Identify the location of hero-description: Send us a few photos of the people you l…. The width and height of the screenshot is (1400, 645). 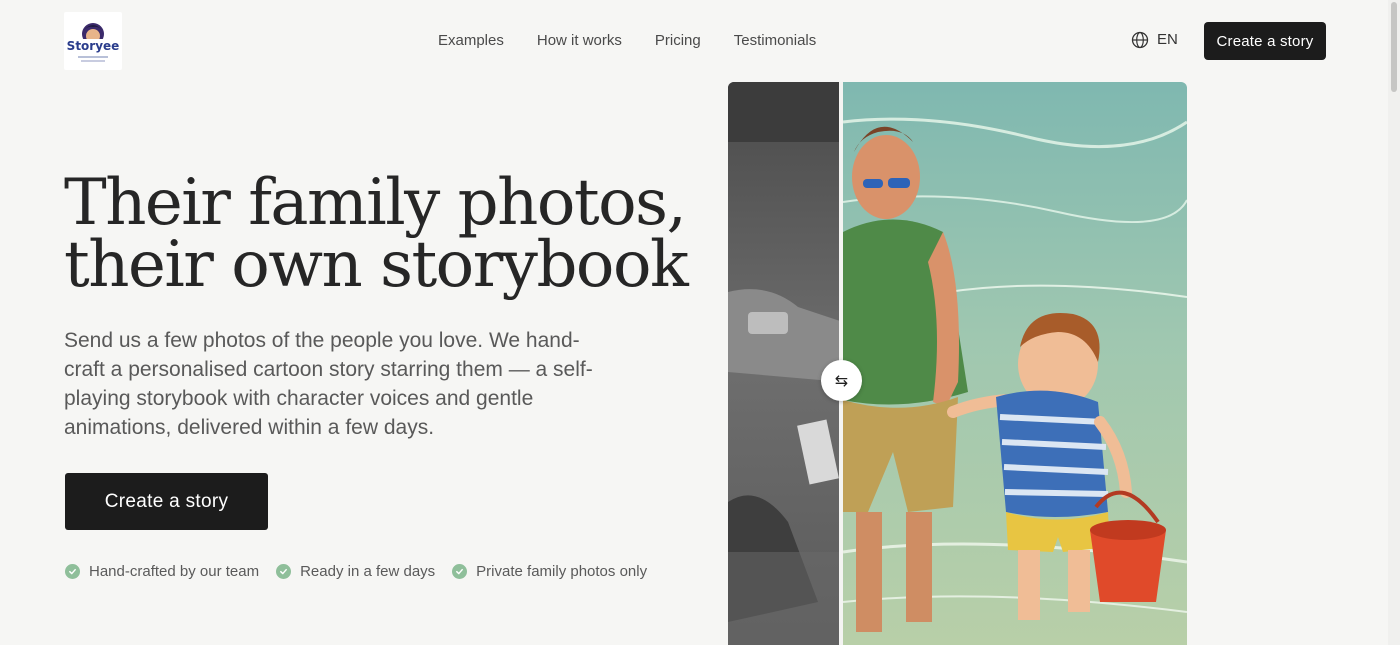
(328, 384).